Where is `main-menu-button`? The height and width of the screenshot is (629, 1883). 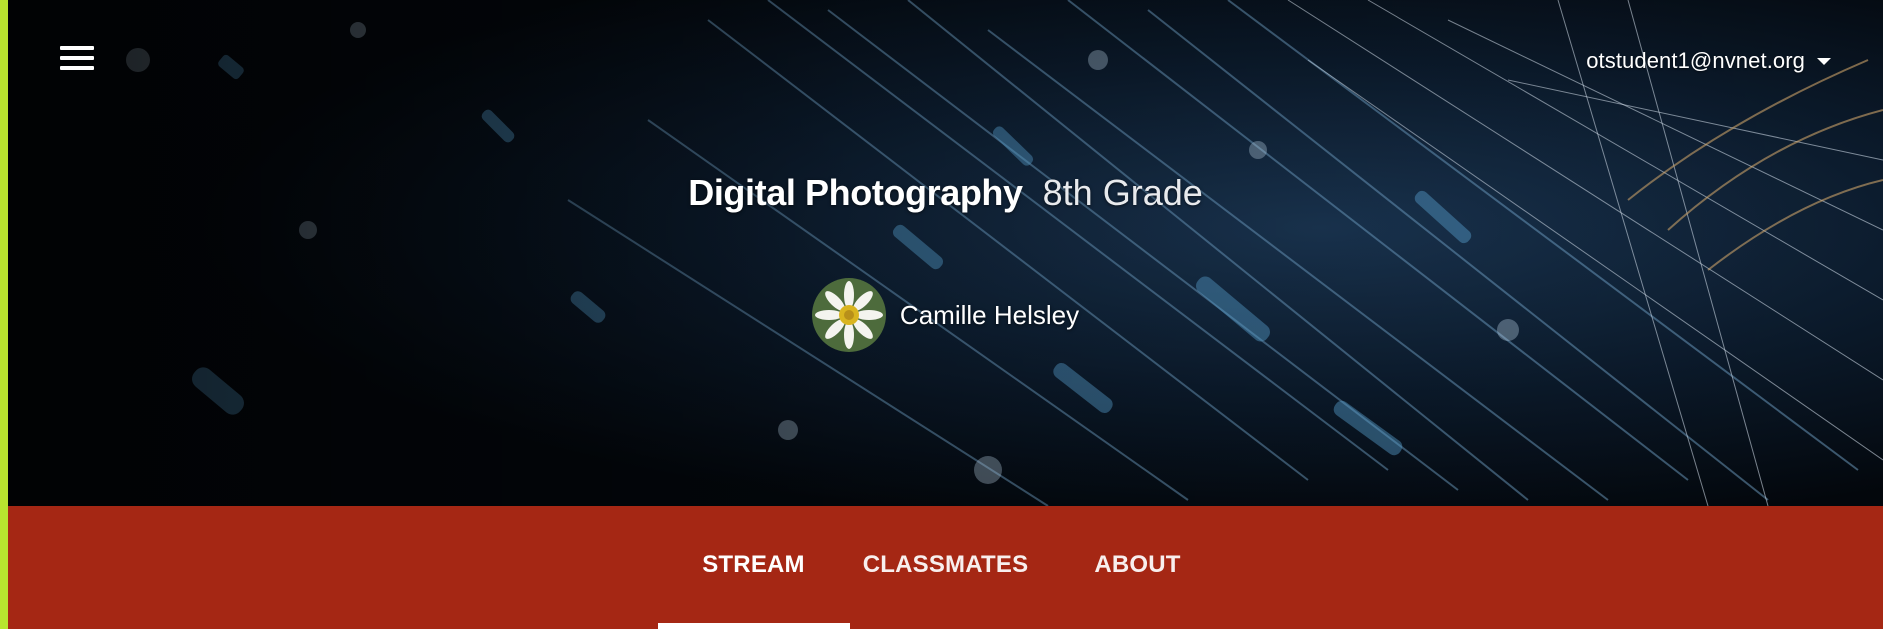
main-menu-button is located at coordinates (78, 61).